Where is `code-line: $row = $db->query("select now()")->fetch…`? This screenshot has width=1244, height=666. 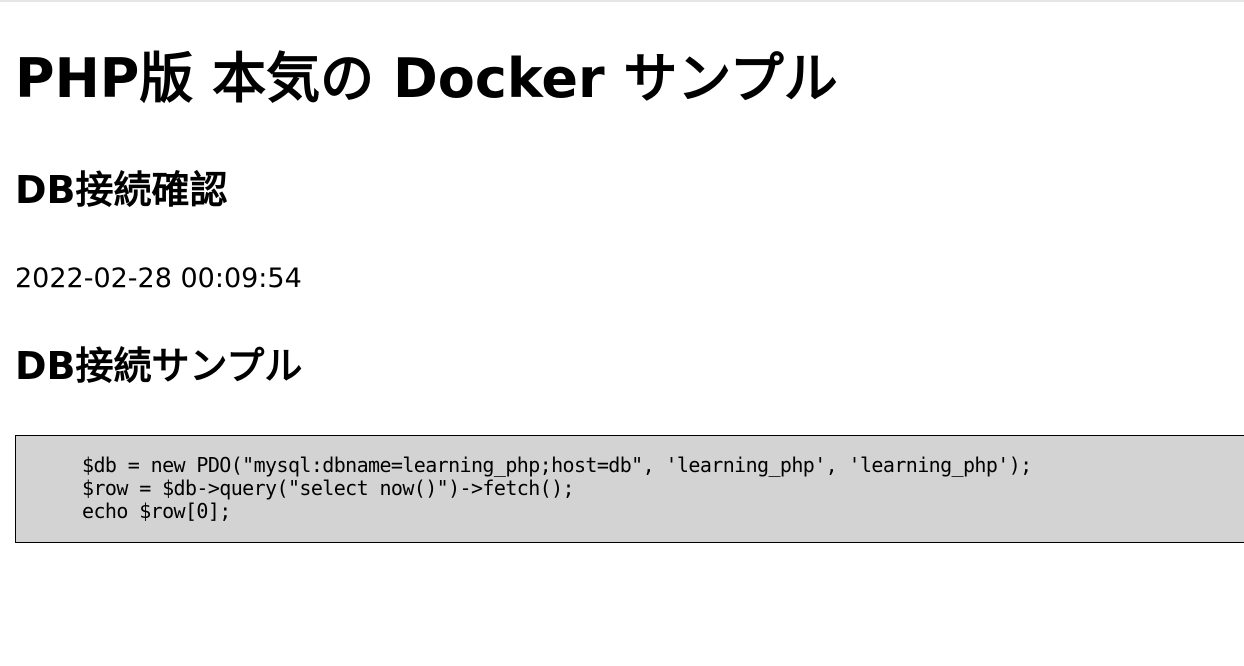
code-line: $row = $db->query("select now()")->fetch… is located at coordinates (328, 488).